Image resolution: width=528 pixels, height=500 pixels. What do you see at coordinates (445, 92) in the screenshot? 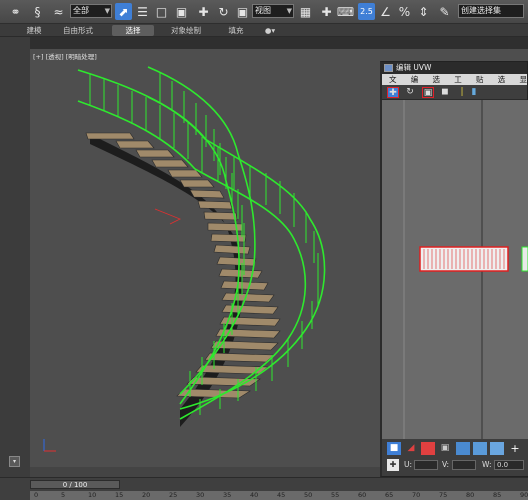
I see `freeform-uv-icon: ◼` at bounding box center [445, 92].